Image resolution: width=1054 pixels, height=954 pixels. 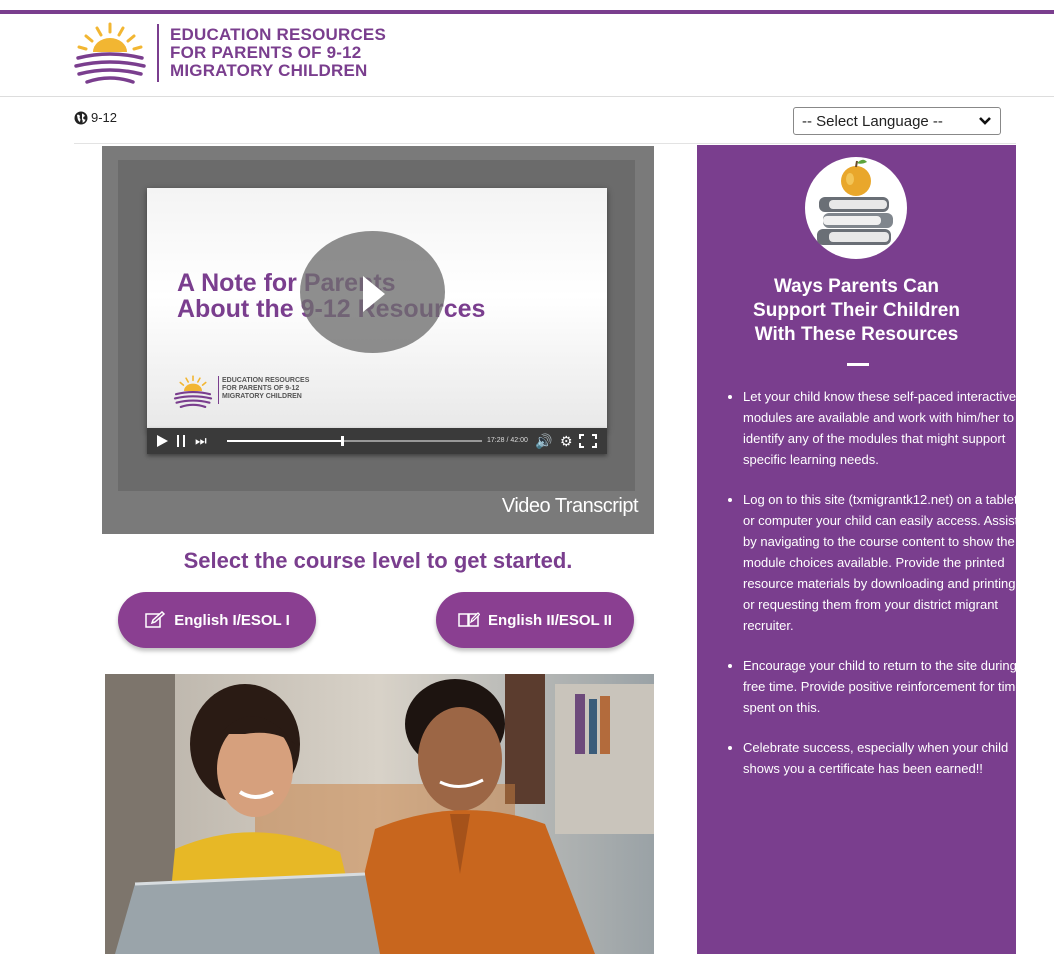 I want to click on language-select: -- Select Language --, so click(x=897, y=121).